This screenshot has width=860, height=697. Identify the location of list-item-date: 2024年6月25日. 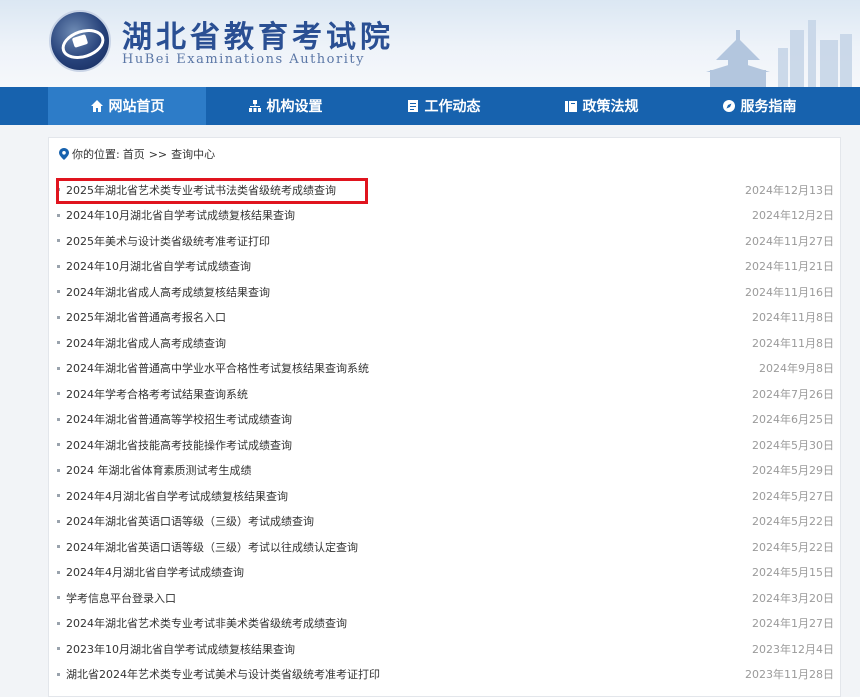
(793, 420).